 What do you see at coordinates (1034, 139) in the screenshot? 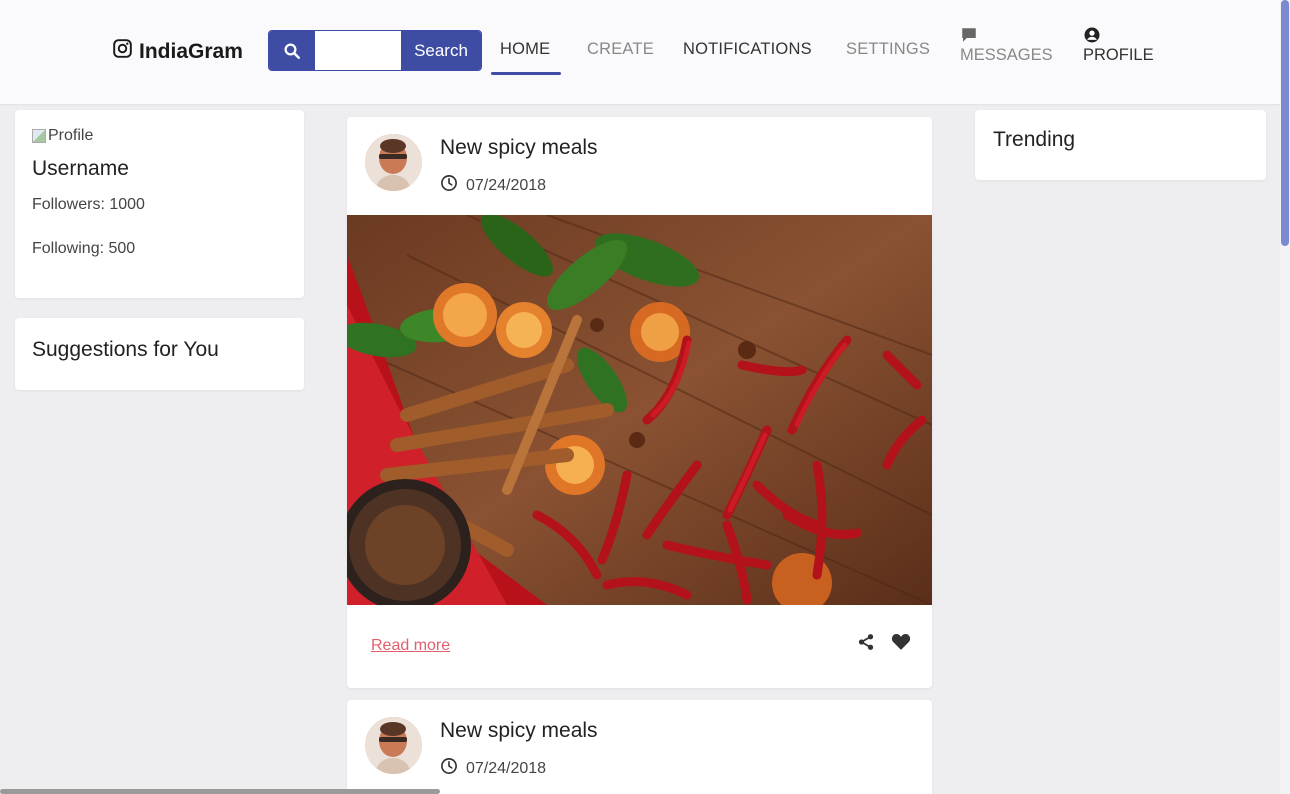
I see `trending-title: Trending` at bounding box center [1034, 139].